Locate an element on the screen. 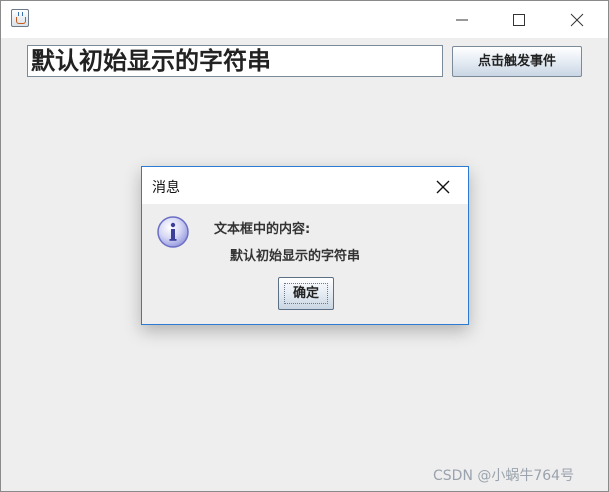 The height and width of the screenshot is (492, 609). dialog-message-value: 默认初始显示的字符串 is located at coordinates (295, 256).